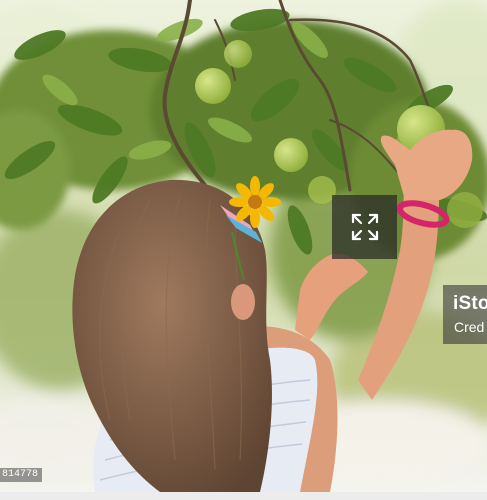 This screenshot has width=487, height=500. I want to click on expand-button, so click(364, 227).